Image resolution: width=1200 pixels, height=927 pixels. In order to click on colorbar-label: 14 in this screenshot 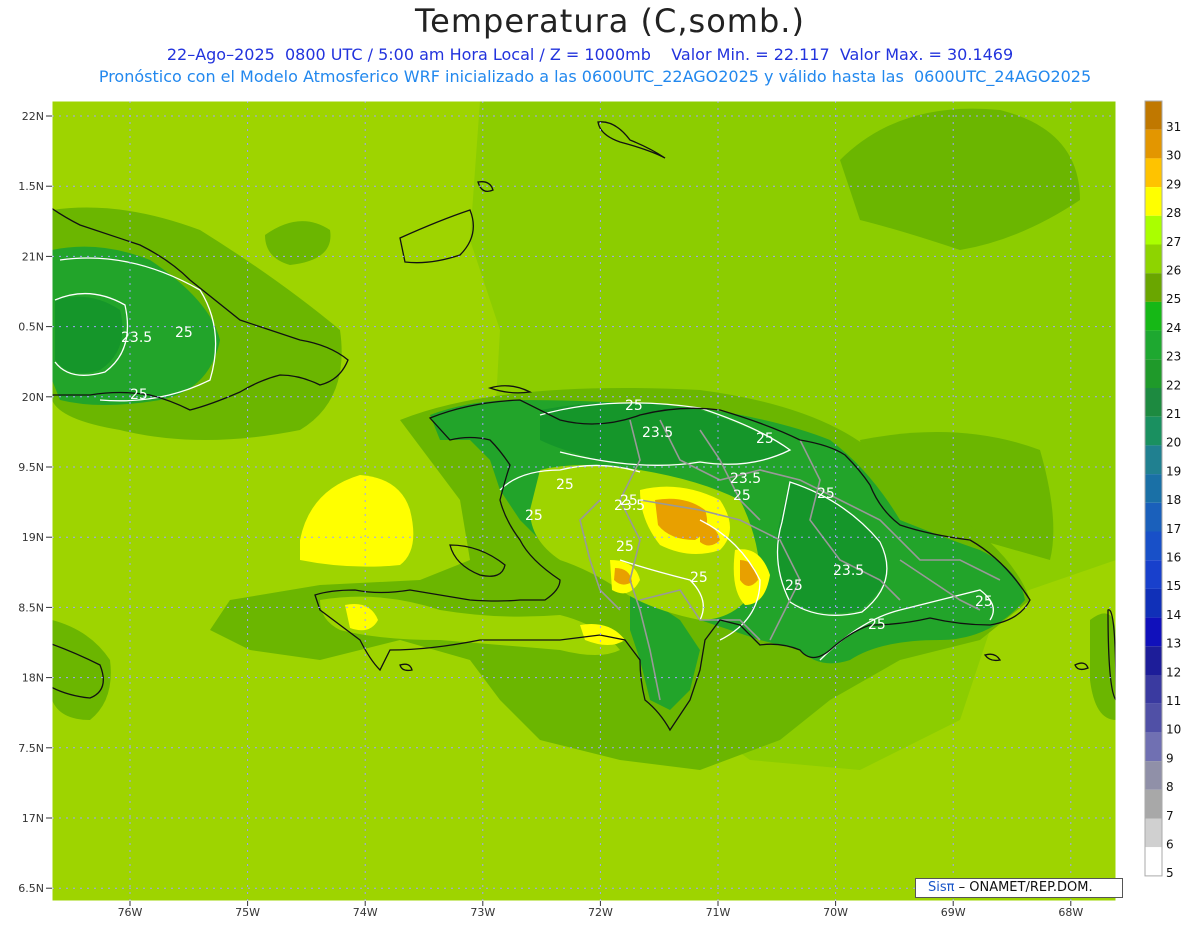, I will do `click(1173, 615)`.